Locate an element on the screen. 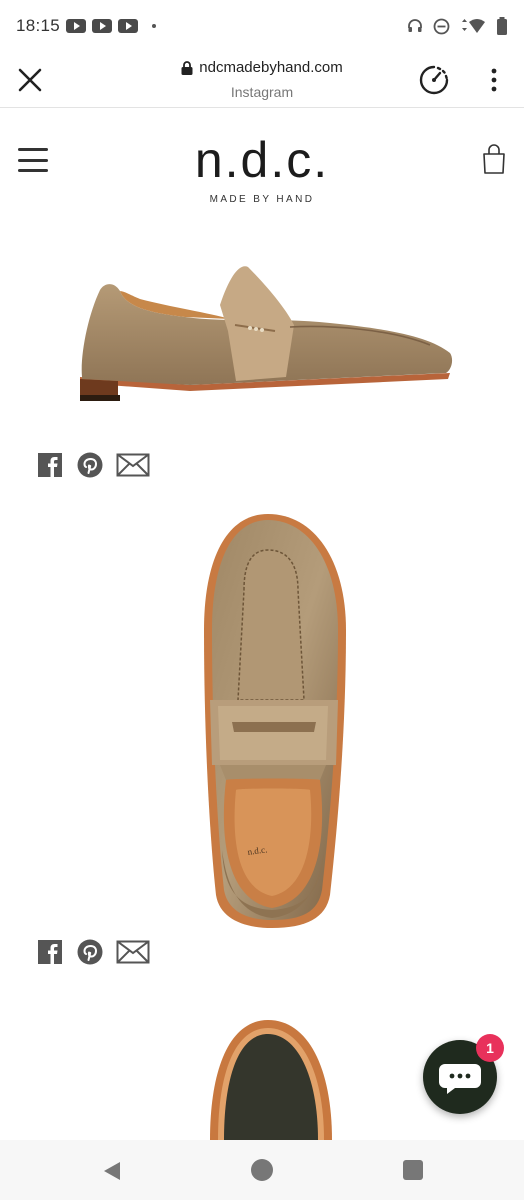 This screenshot has height=1200, width=524. headset-icon is located at coordinates (415, 25).